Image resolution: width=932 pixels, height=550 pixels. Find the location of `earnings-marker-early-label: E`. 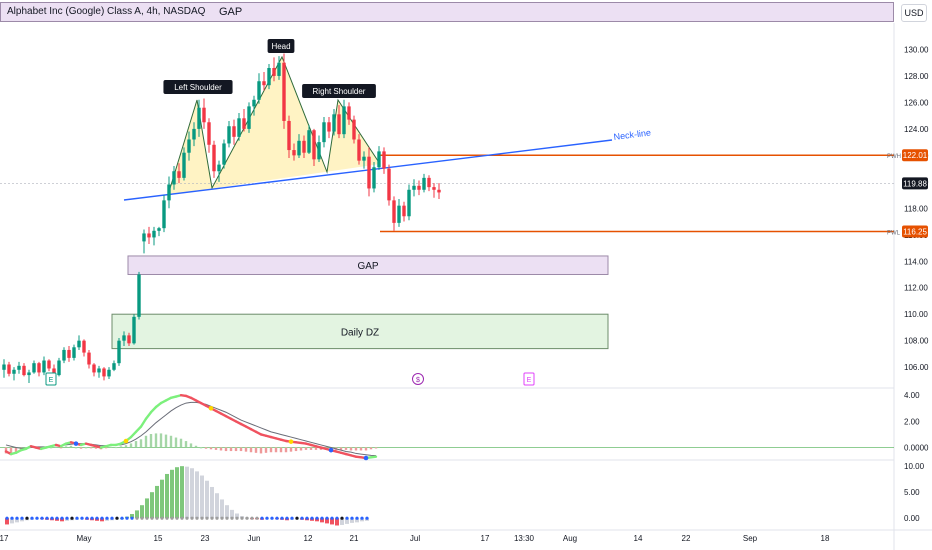

earnings-marker-early-label: E is located at coordinates (51, 380).